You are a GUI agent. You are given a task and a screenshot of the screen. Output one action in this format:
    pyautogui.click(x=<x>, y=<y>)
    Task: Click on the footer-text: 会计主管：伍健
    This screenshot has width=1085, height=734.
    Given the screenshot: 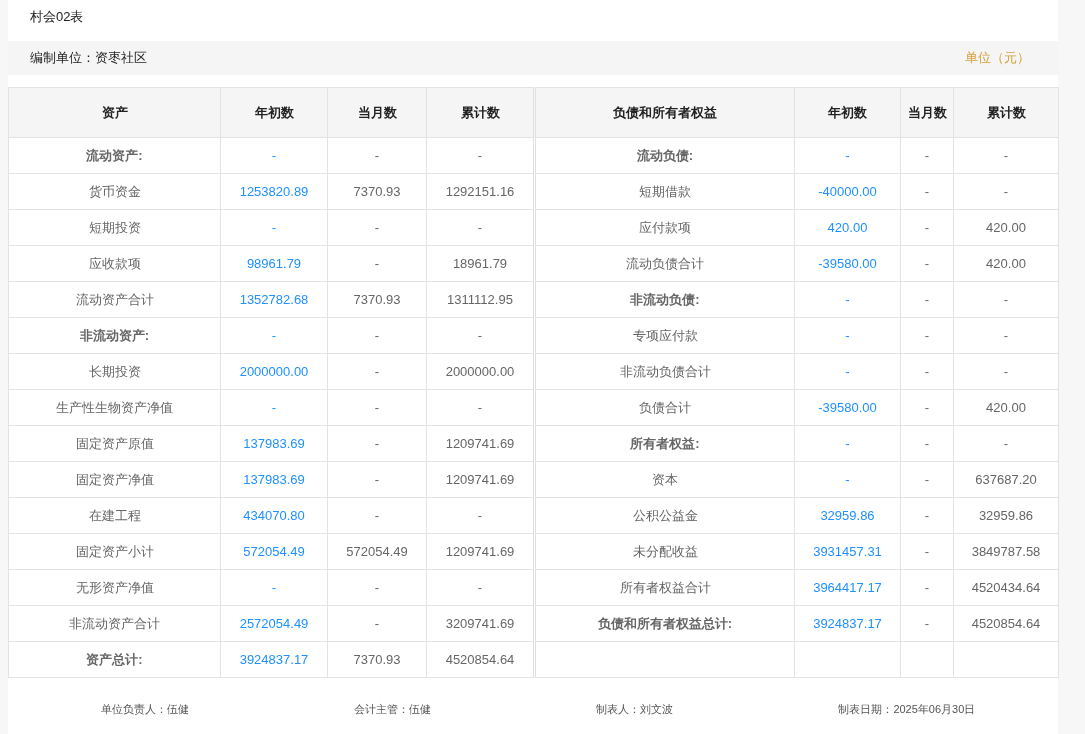 What is the action you would take?
    pyautogui.click(x=392, y=709)
    